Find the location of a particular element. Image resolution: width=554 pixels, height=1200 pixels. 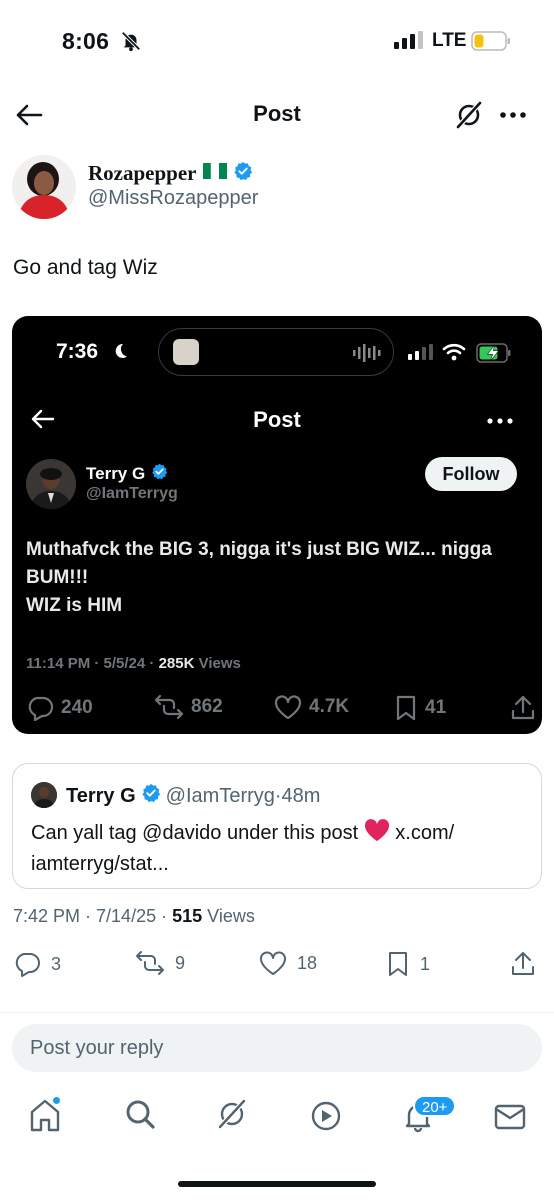

repost-icon is located at coordinates (150, 963).